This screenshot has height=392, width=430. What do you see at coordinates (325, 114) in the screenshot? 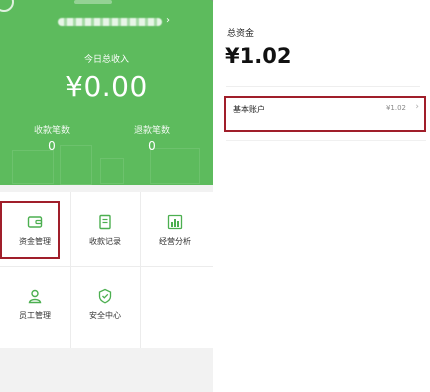
I see `basic-account-row: 基本账户 ¥1.02 ›` at bounding box center [325, 114].